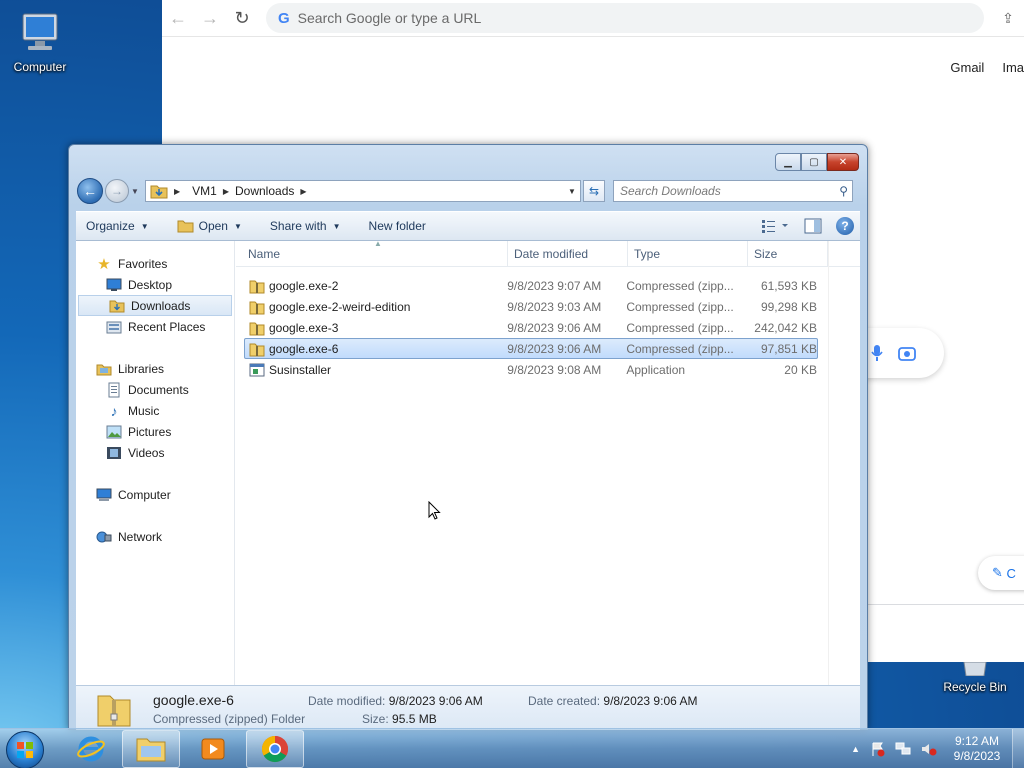 The width and height of the screenshot is (1024, 768). What do you see at coordinates (625, 18) in the screenshot?
I see `chrome-omnibox: G Search Google or type a URL` at bounding box center [625, 18].